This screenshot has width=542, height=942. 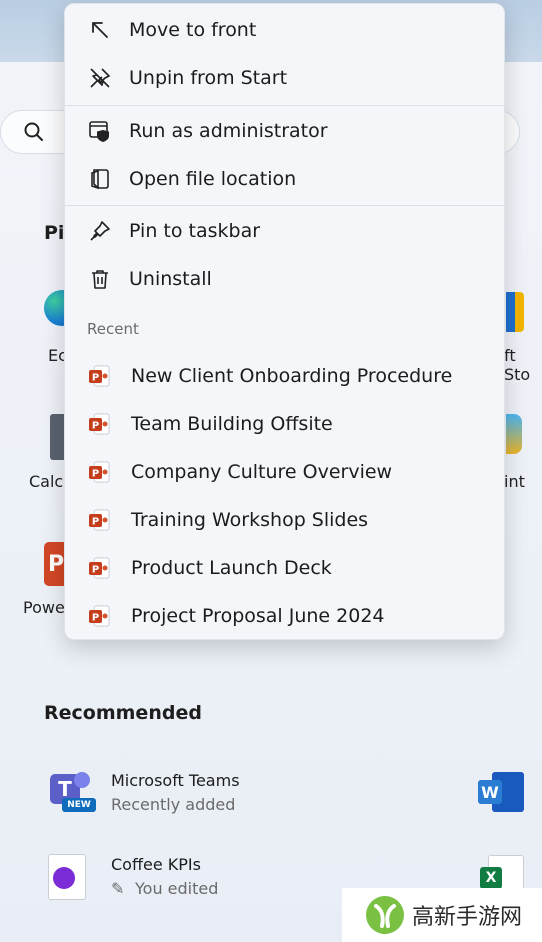 What do you see at coordinates (175, 780) in the screenshot?
I see `recommended-name: Microsoft Teams` at bounding box center [175, 780].